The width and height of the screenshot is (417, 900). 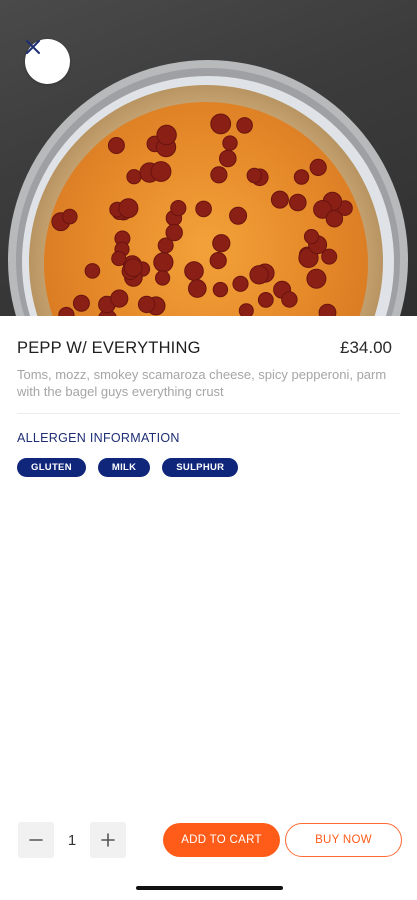 I want to click on allergen-badge-milk: MILK, so click(x=124, y=467).